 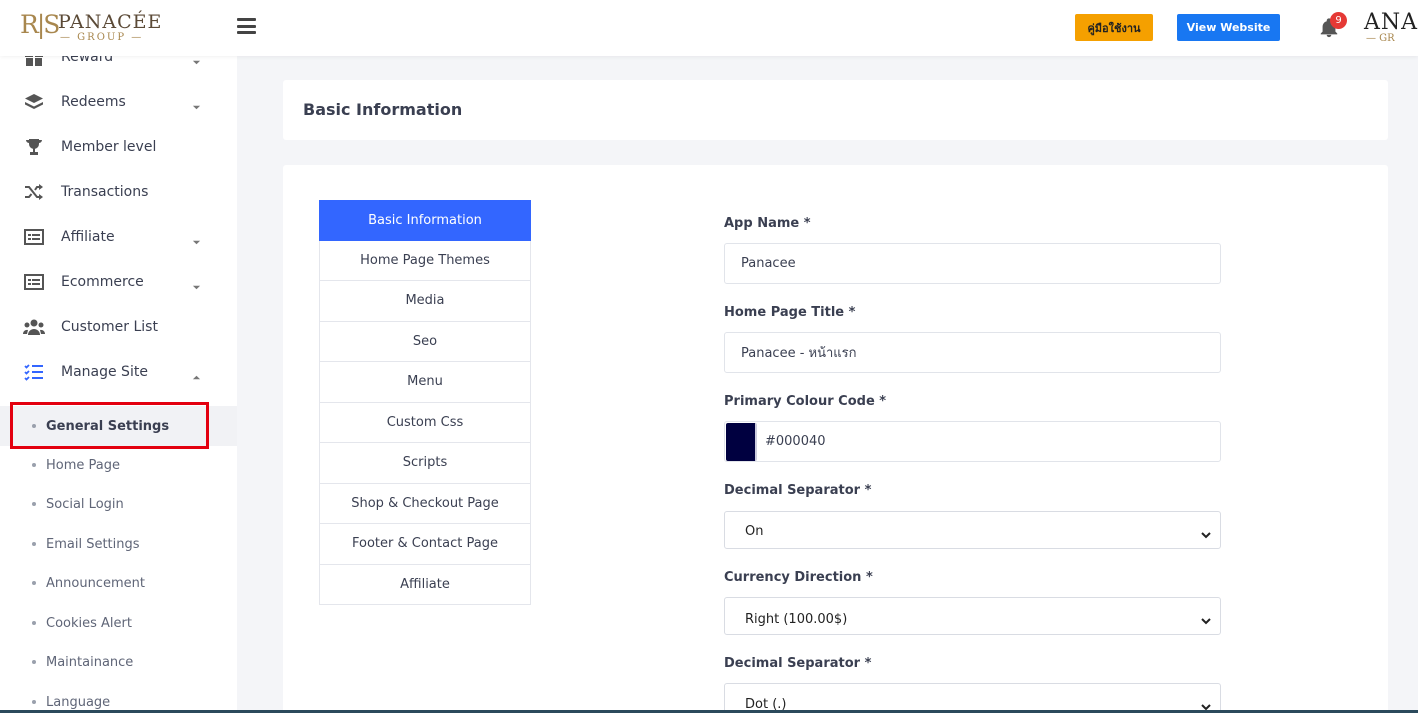 What do you see at coordinates (104, 371) in the screenshot?
I see `sidebar-item-label: Manage Site` at bounding box center [104, 371].